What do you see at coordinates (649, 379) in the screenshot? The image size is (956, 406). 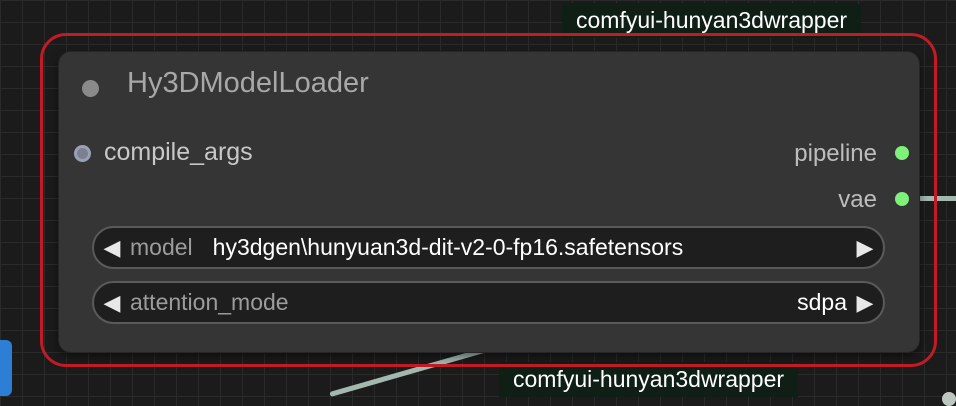 I see `group-title-bottom: comfyui-hunyan3dwrapper` at bounding box center [649, 379].